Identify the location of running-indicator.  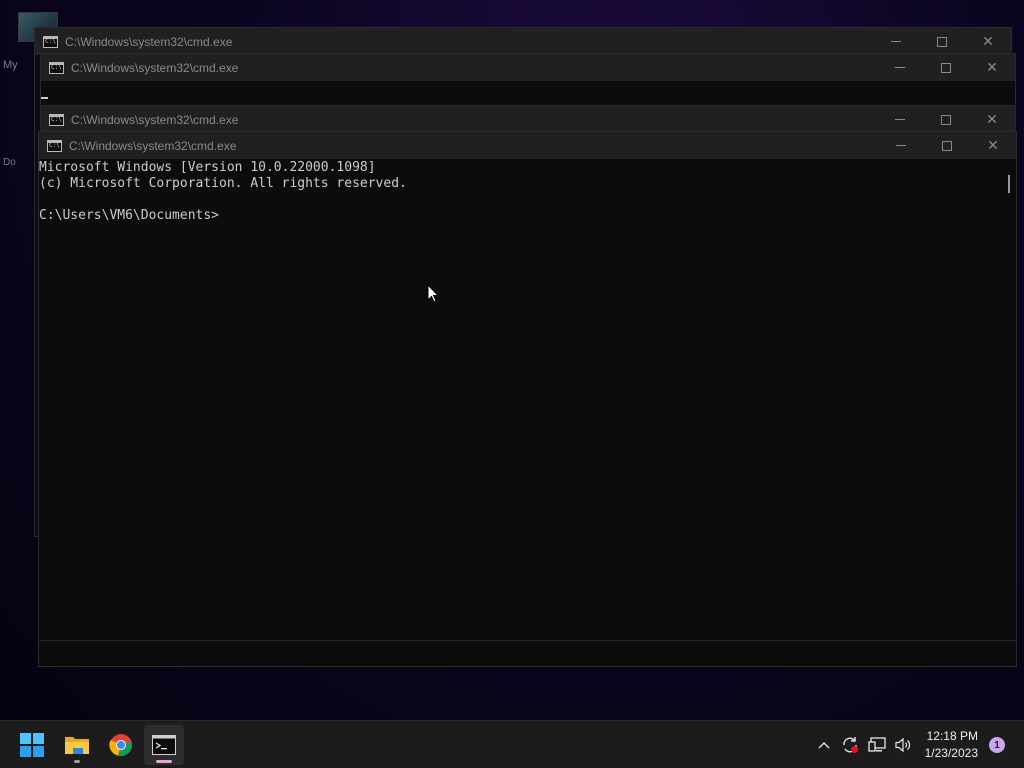
(77, 761).